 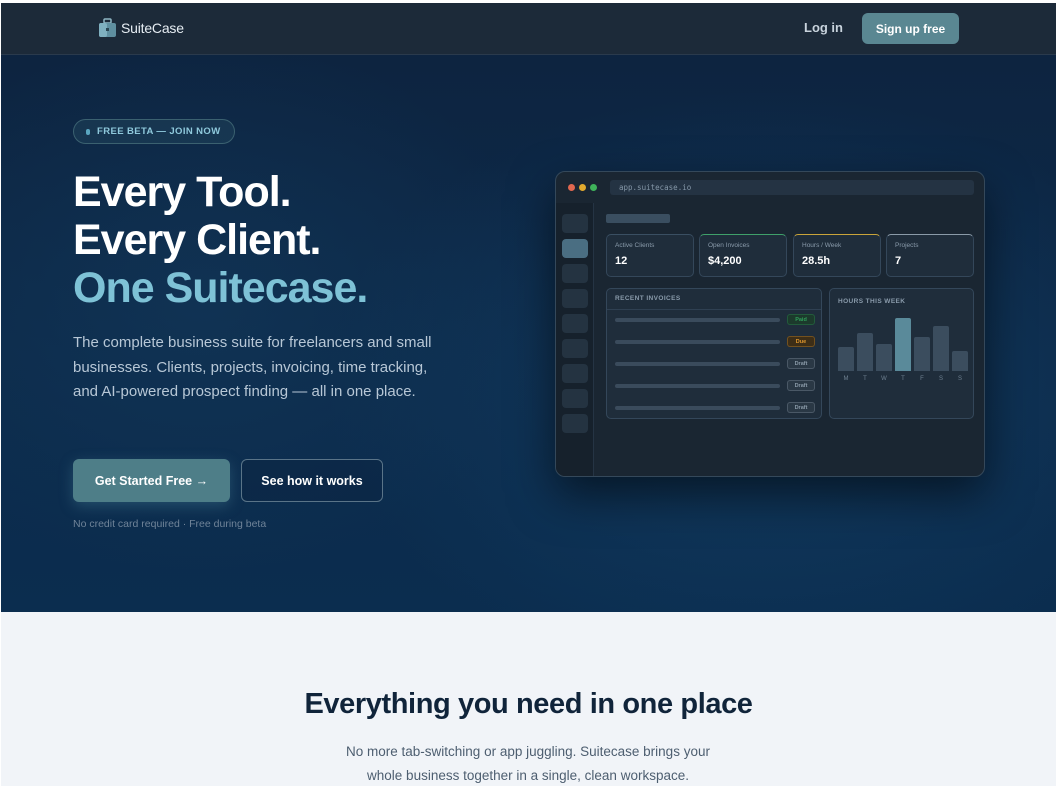 I want to click on hours-day-label: F, so click(x=922, y=379).